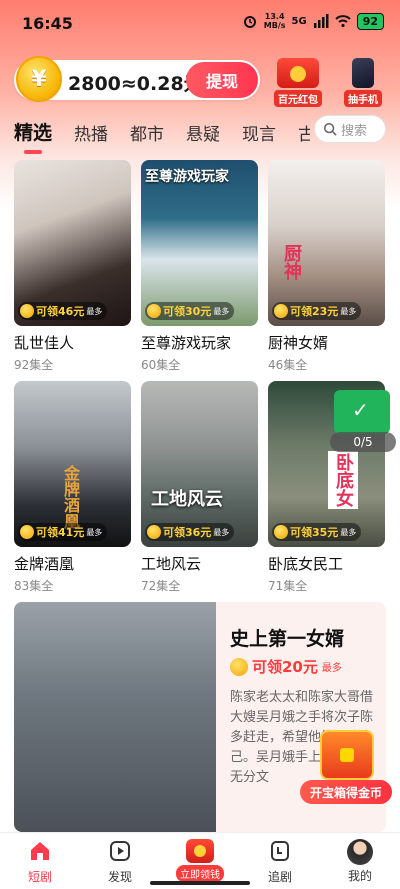 The height and width of the screenshot is (889, 400). I want to click on drama-poster: 工地风云 可领36元 最多, so click(199, 464).